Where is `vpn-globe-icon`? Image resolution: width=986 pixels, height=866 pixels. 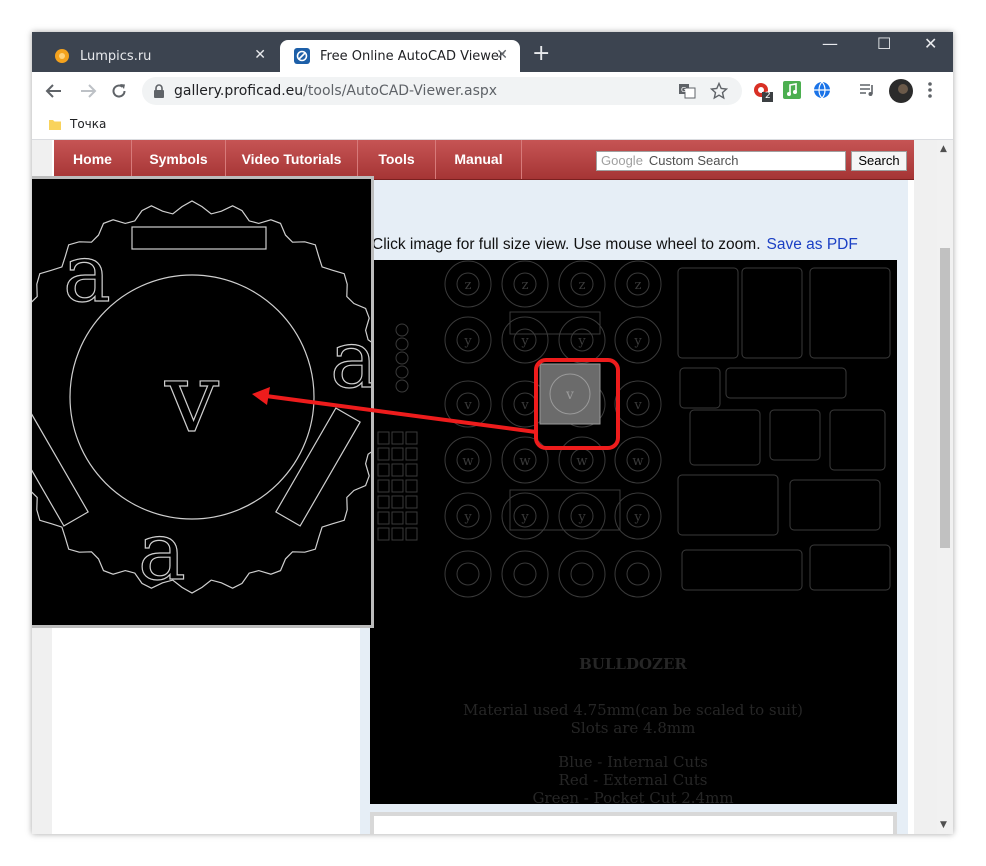
vpn-globe-icon is located at coordinates (823, 91).